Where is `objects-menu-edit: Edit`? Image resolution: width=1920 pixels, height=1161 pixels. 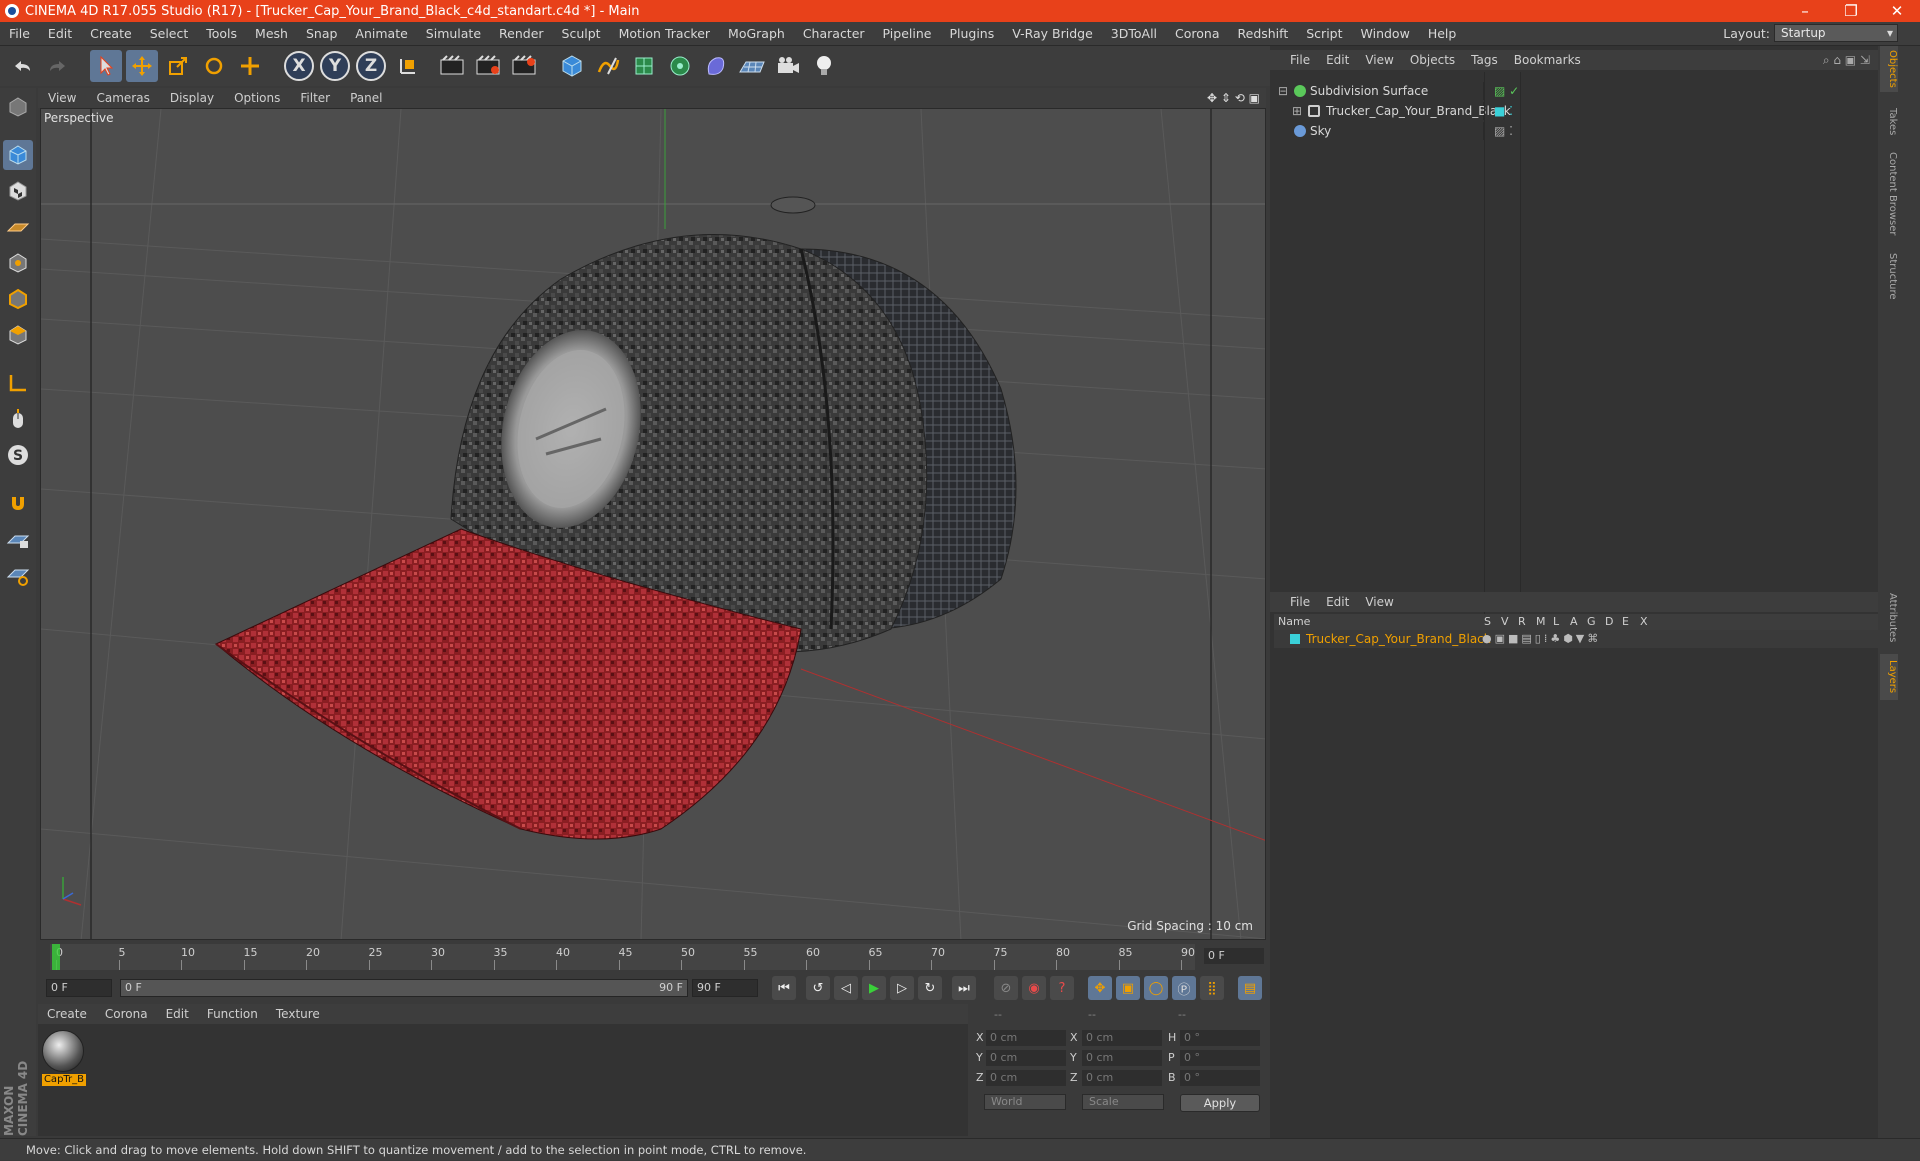
objects-menu-edit: Edit is located at coordinates (1337, 60).